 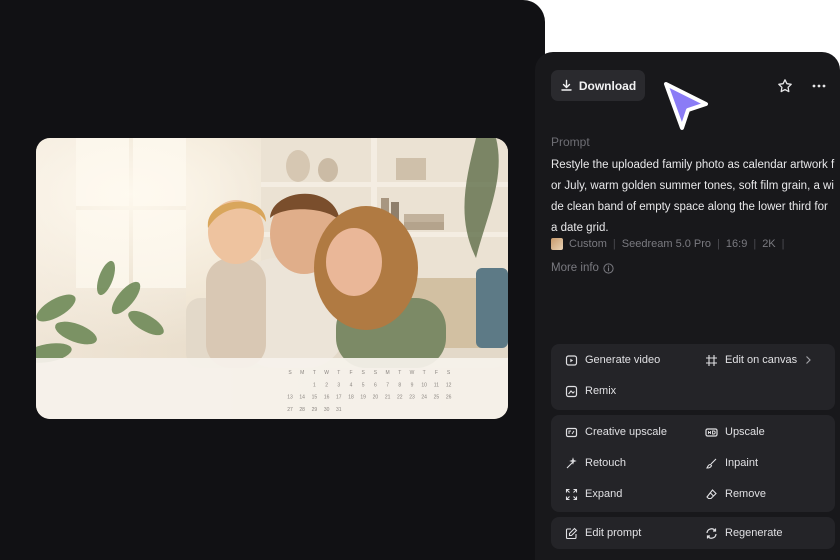 I want to click on calendar-day: 6, so click(x=375, y=385).